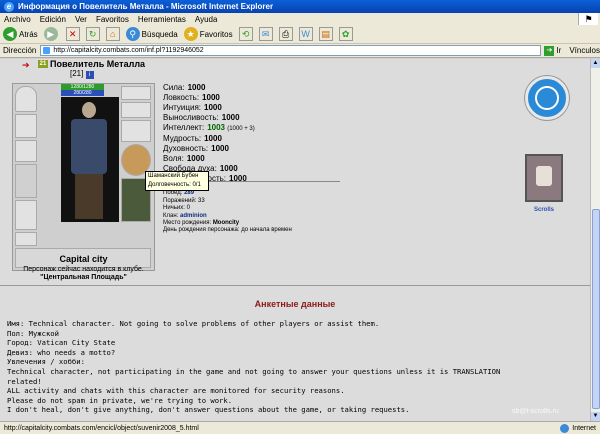 The image size is (600, 434). I want to click on club-text: Персонаж сейчас находится в клубе., so click(83, 269).